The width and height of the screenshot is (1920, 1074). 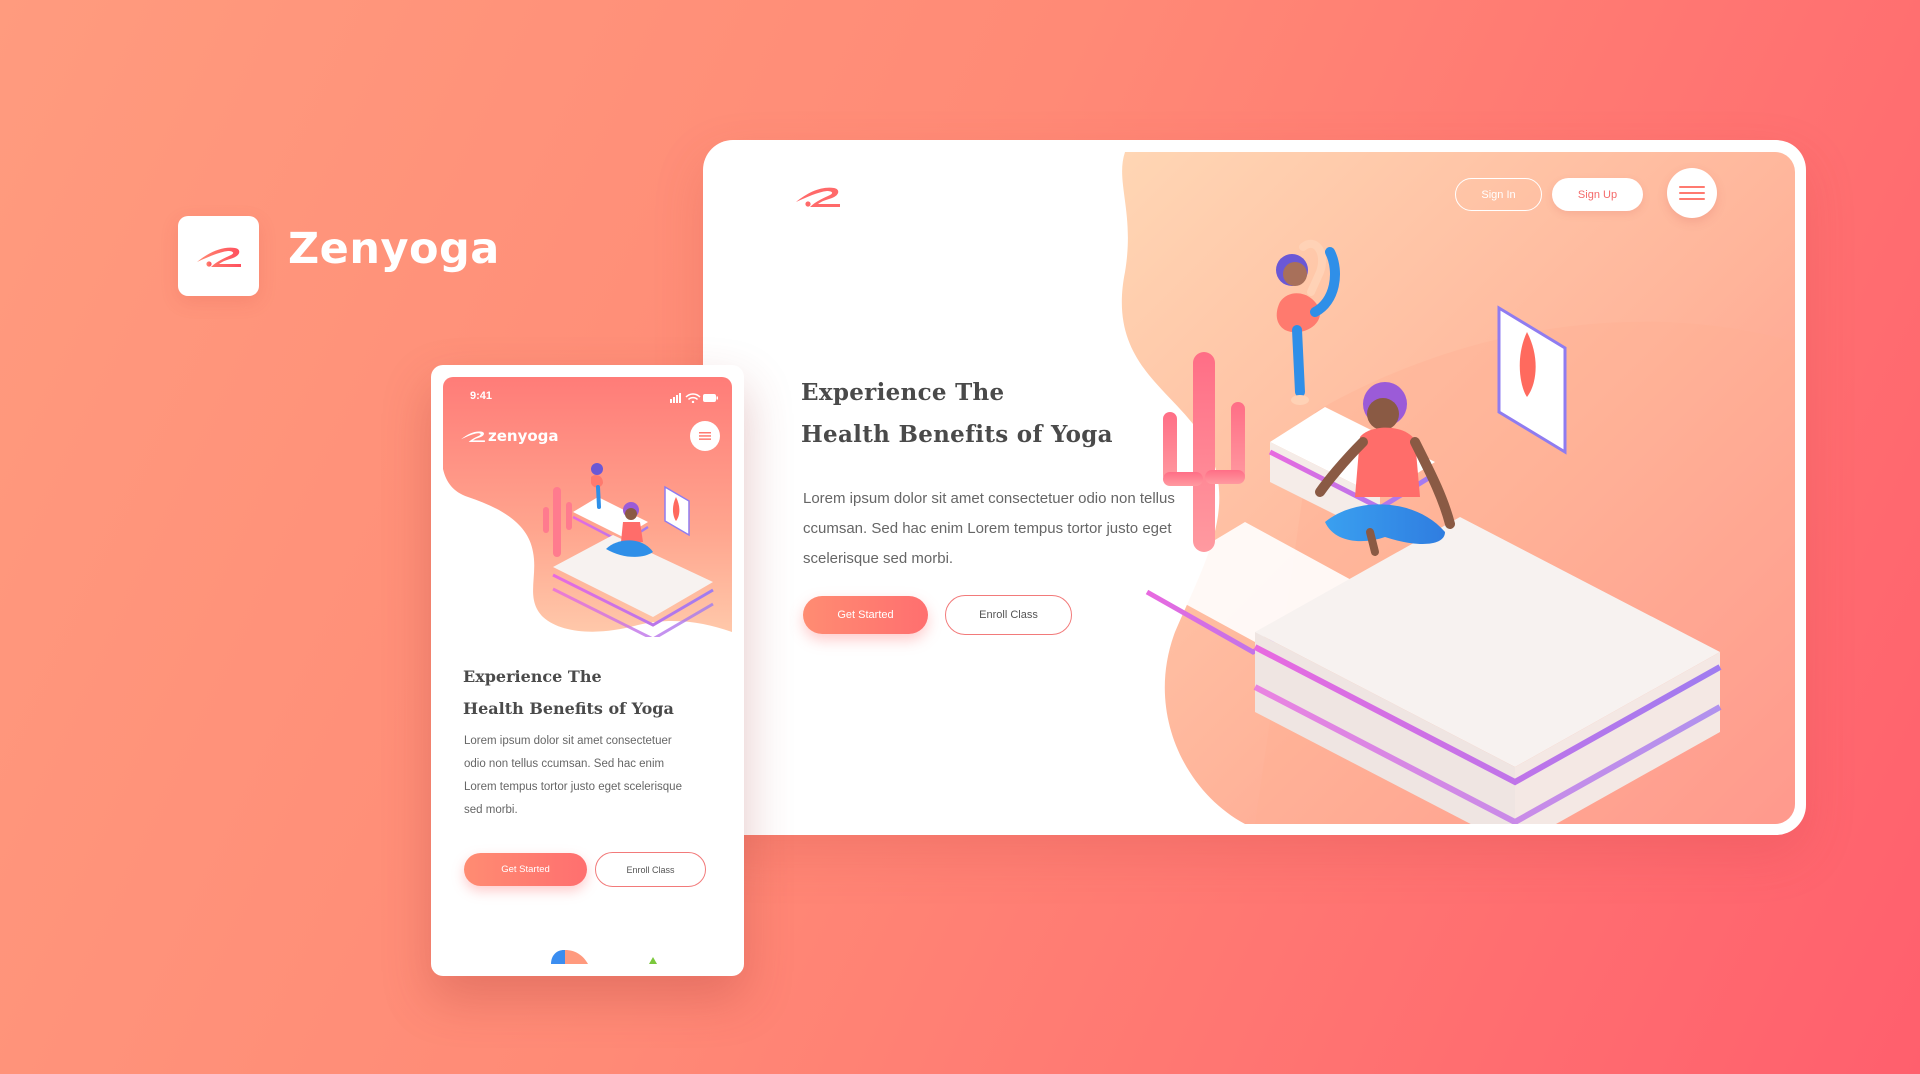 What do you see at coordinates (523, 436) in the screenshot?
I see `mobile-brand-name: zenyoga` at bounding box center [523, 436].